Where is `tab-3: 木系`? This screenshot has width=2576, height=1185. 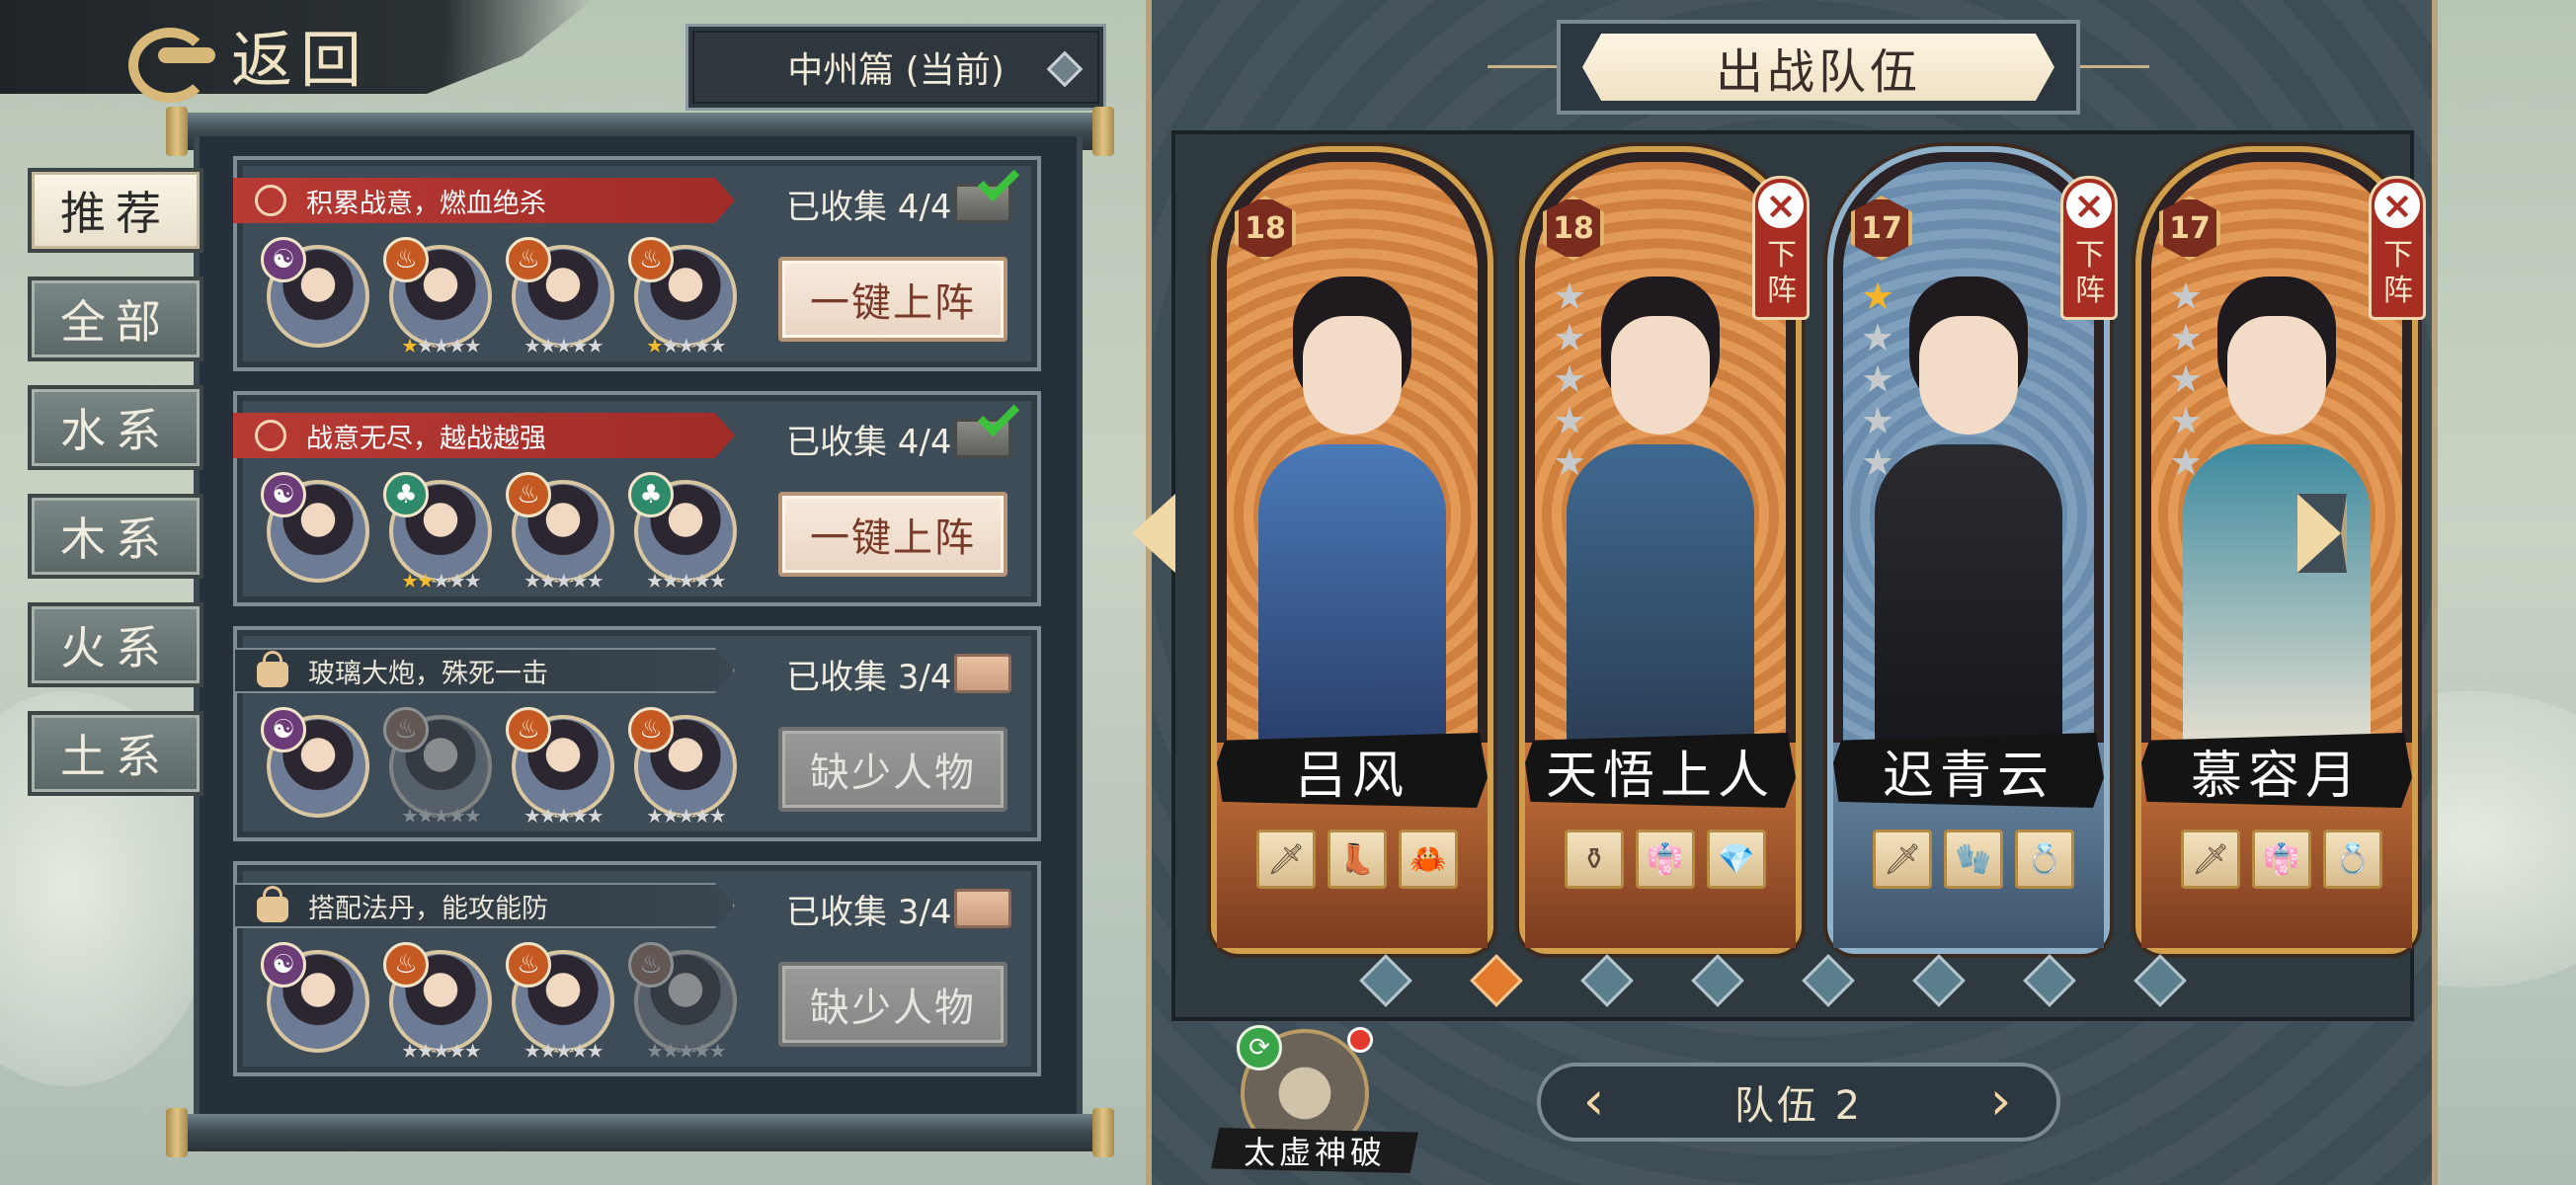 tab-3: 木系 is located at coordinates (115, 537).